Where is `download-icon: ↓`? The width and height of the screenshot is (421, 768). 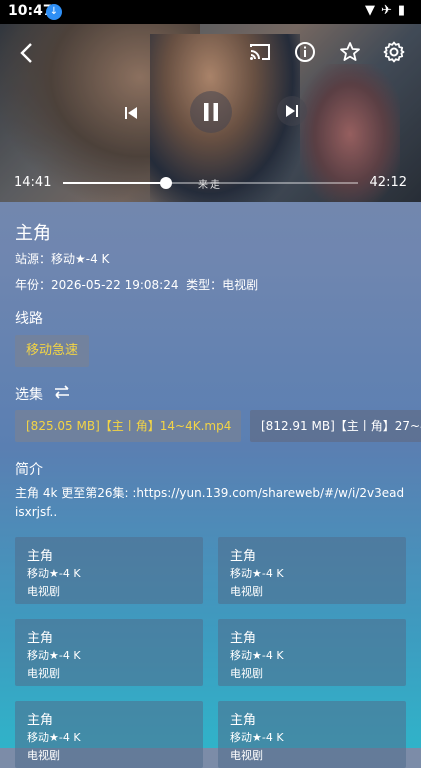 download-icon: ↓ is located at coordinates (54, 12).